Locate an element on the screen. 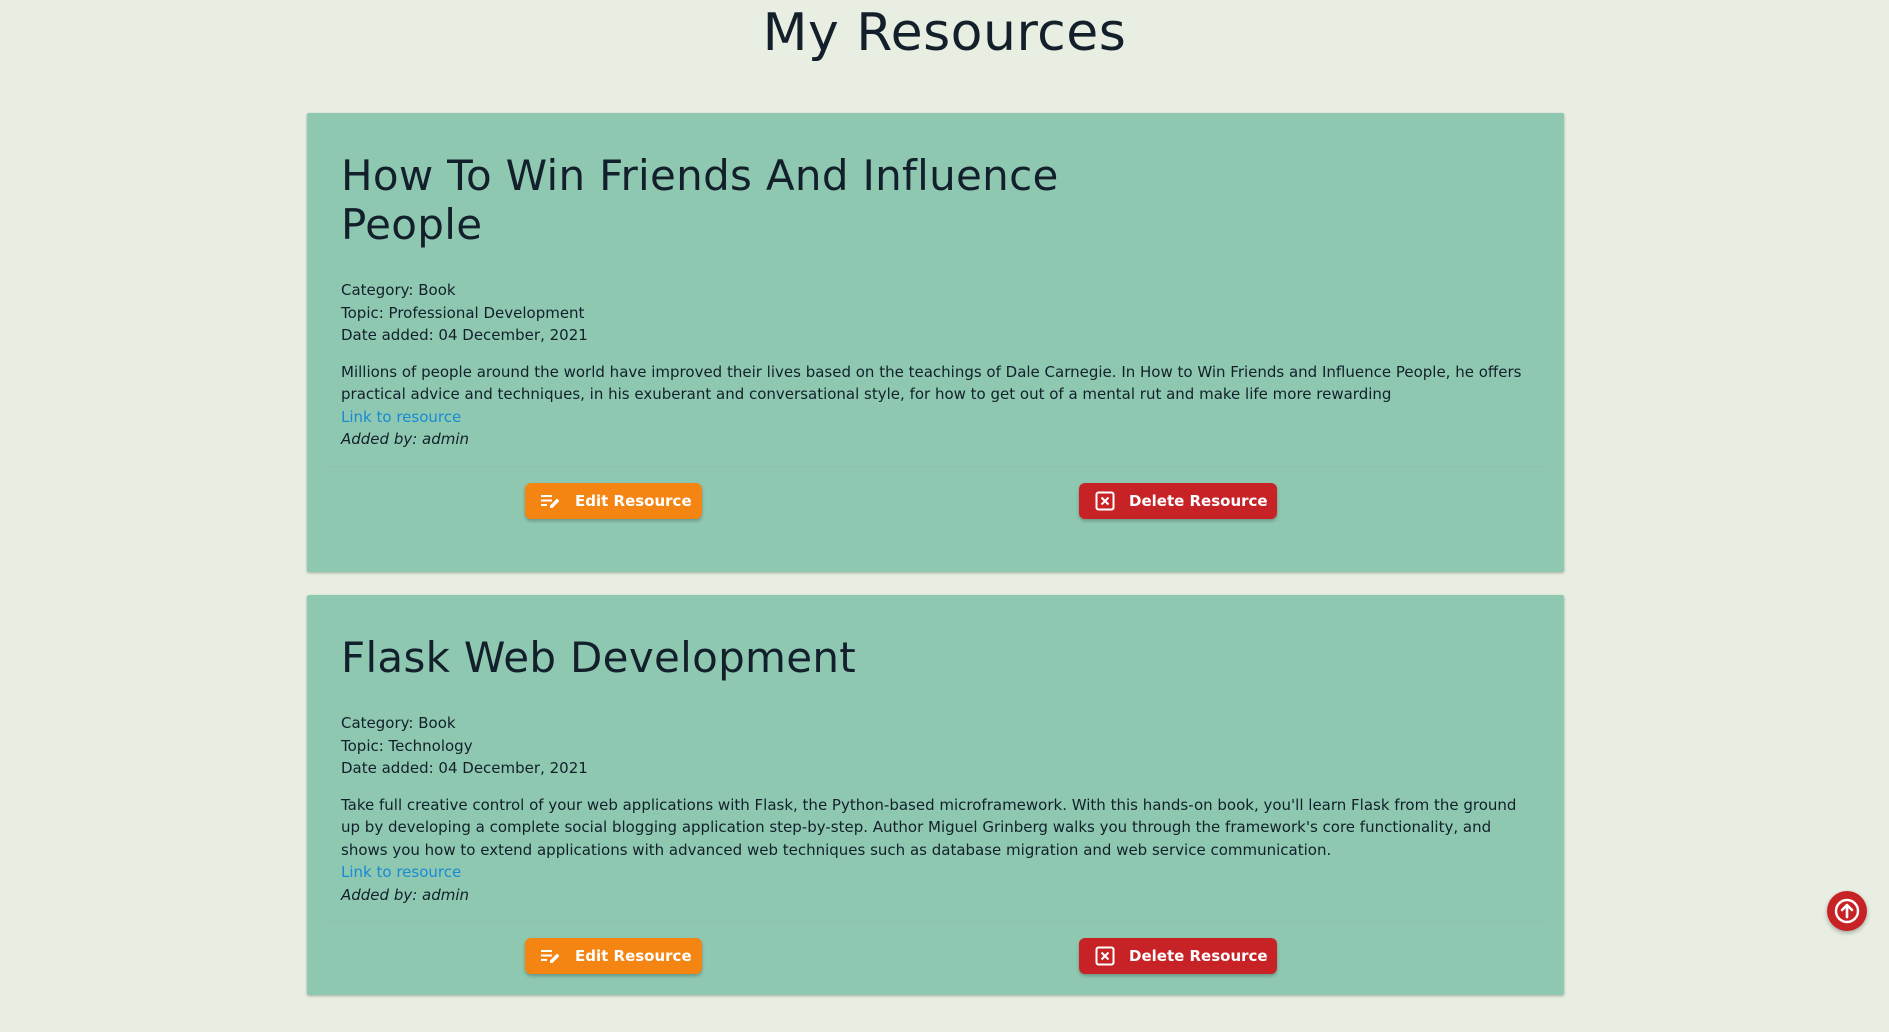 The image size is (1889, 1032). resource-topic: Topic: Professional Development is located at coordinates (463, 312).